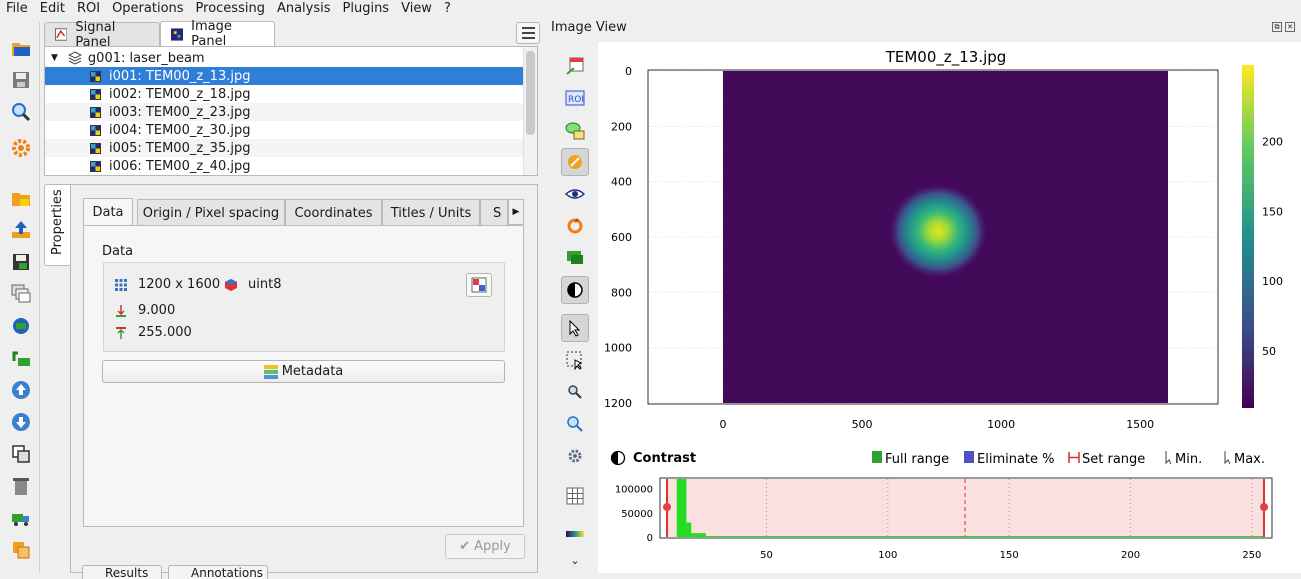  Describe the element at coordinates (21, 550) in the screenshot. I see `group-button` at that location.